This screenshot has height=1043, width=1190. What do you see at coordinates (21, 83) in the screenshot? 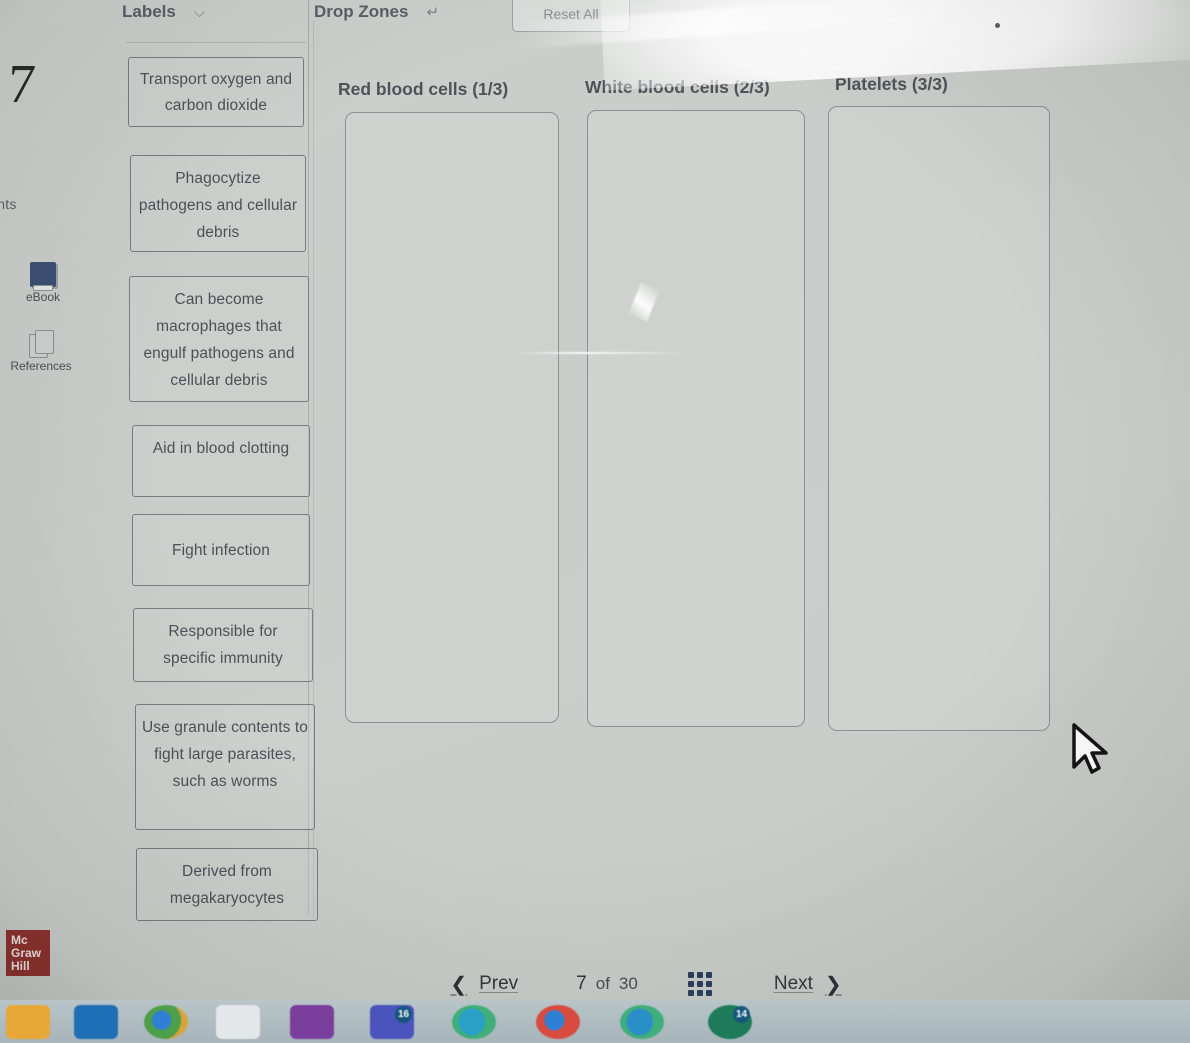
I see `page-number-display: 7` at bounding box center [21, 83].